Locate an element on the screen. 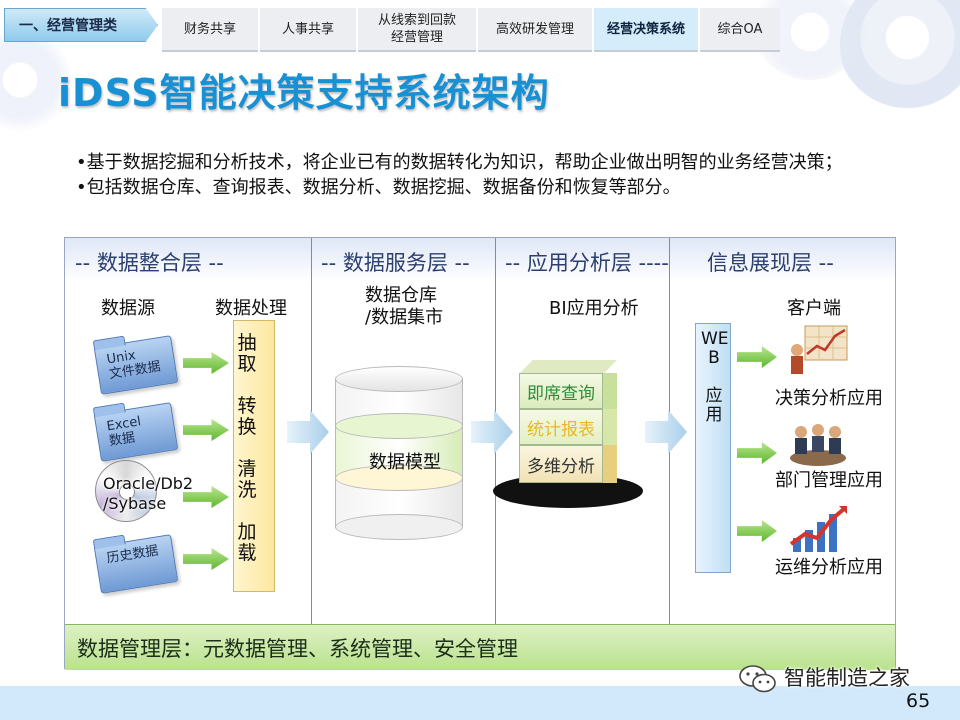  data-source-label: 数据源 is located at coordinates (128, 308).